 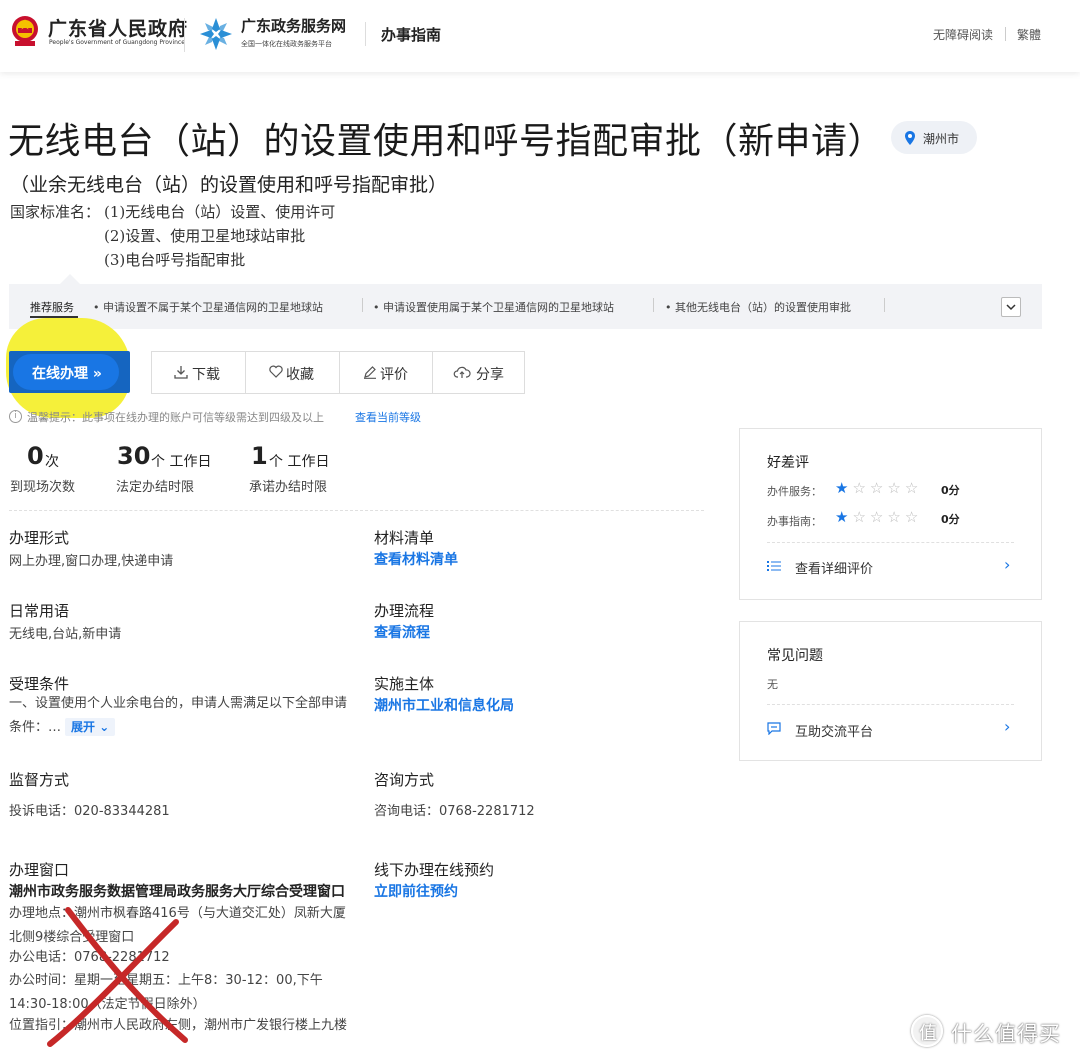 I want to click on service-rating-stars: ★ ☆ ☆ ☆ ☆, so click(x=876, y=488).